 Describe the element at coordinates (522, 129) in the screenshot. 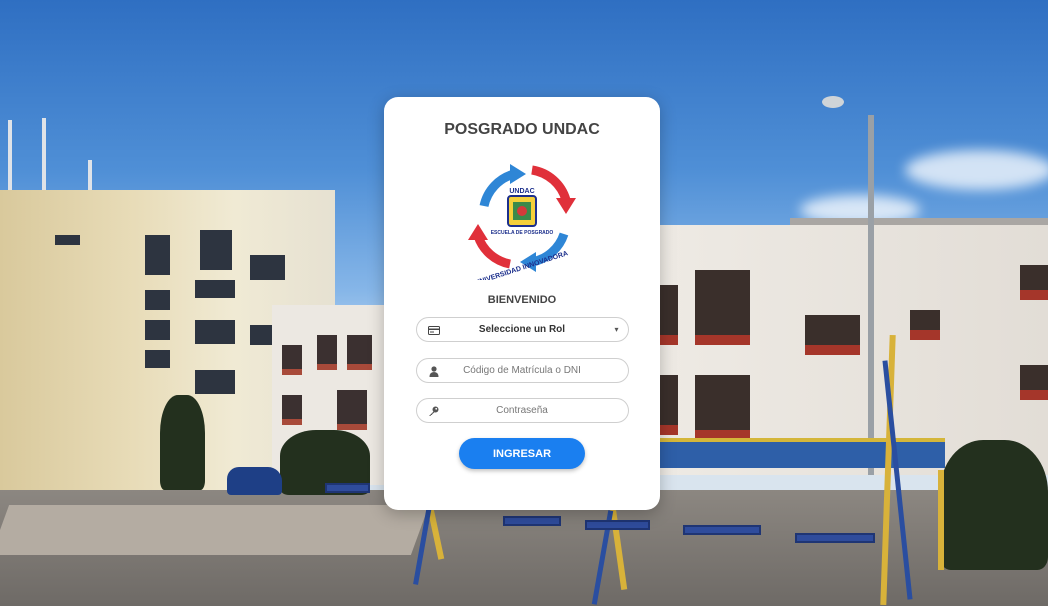

I see `page-title: POSGRADO UNDAC` at that location.